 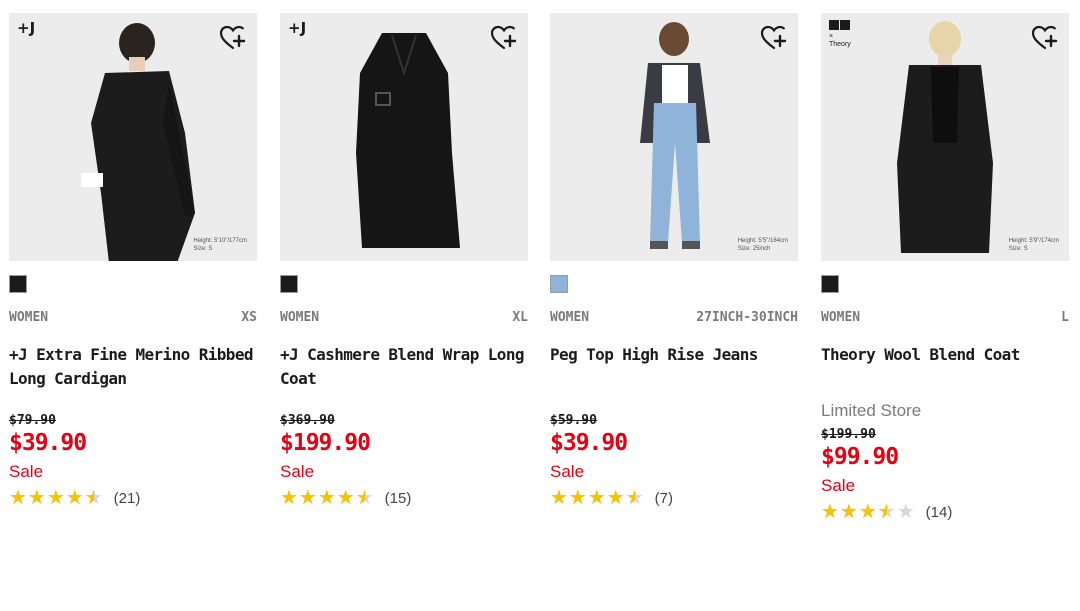 What do you see at coordinates (843, 34) in the screenshot?
I see `uniqlo-x-theory-badge: × Theory` at bounding box center [843, 34].